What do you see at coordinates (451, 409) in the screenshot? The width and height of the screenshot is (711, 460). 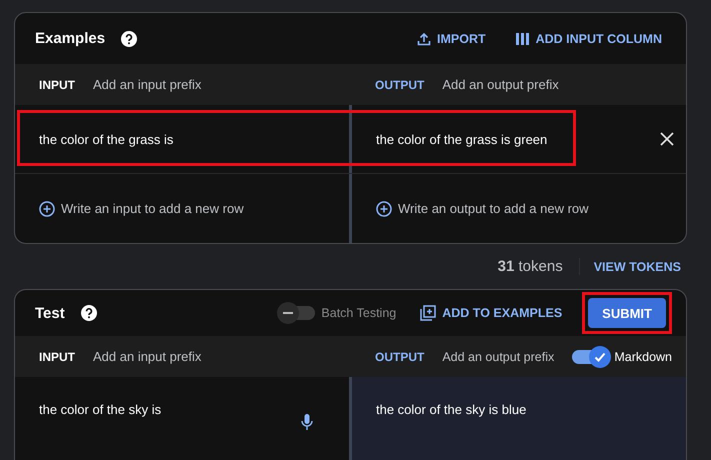 I see `test-output-text: the color of the sky is blue` at bounding box center [451, 409].